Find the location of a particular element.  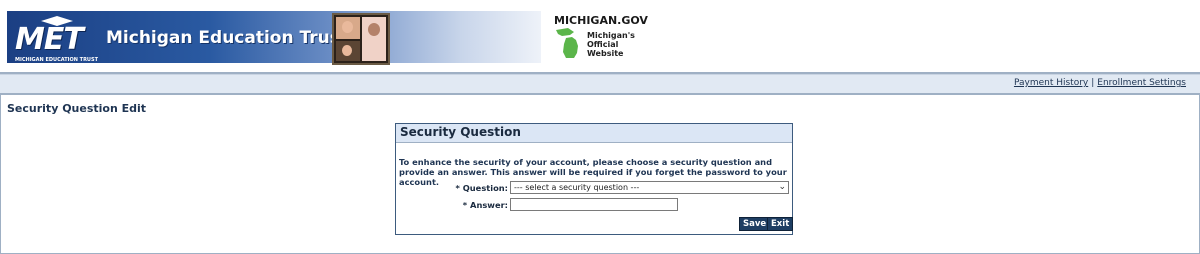

panel-heading: Security Question is located at coordinates (594, 133).